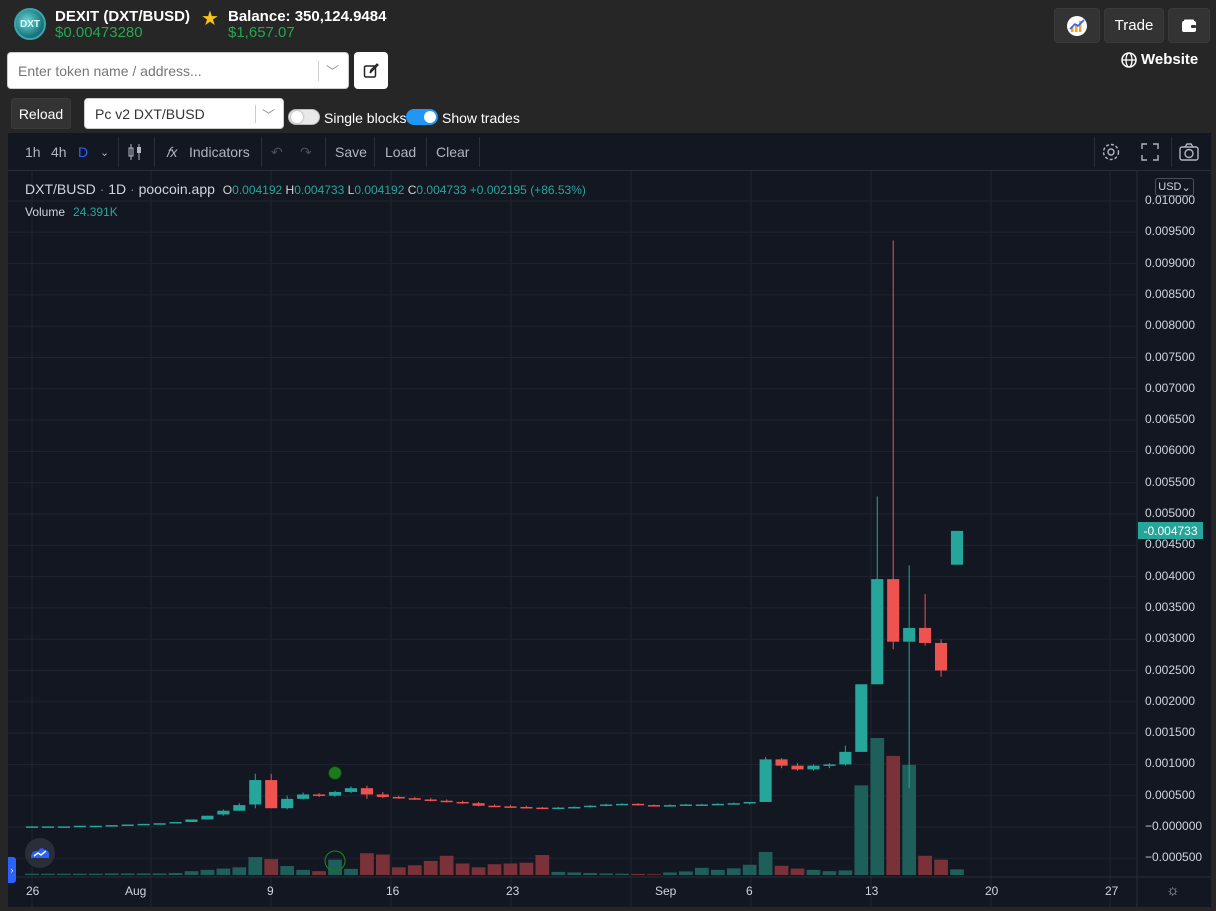 This screenshot has height=911, width=1216. Describe the element at coordinates (83, 152) in the screenshot. I see `interval-d: D` at that location.